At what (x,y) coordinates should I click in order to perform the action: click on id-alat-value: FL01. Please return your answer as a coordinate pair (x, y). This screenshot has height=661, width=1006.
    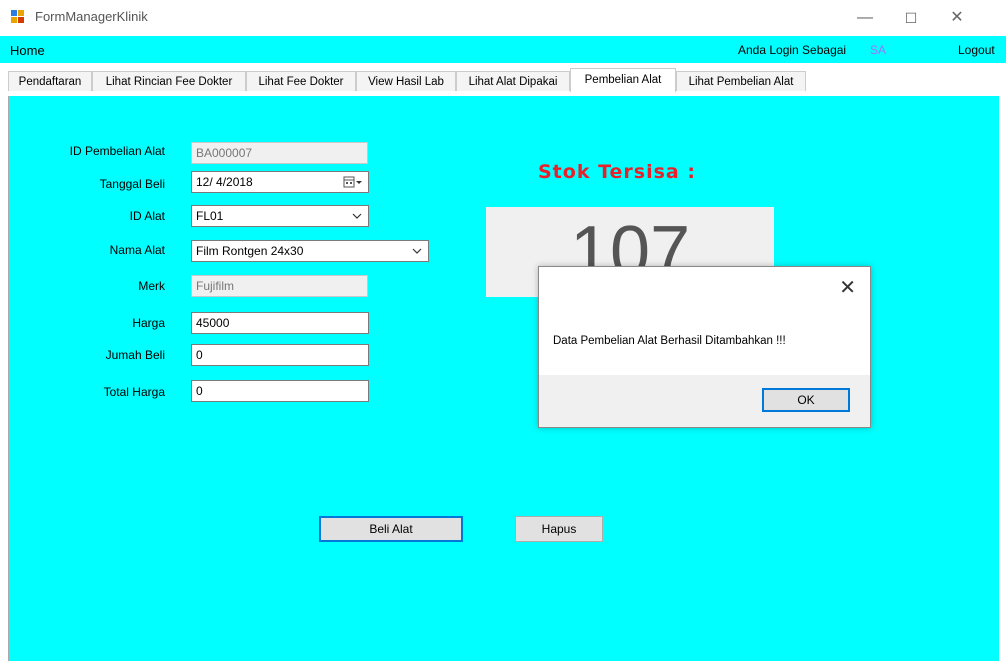
    Looking at the image, I should click on (210, 216).